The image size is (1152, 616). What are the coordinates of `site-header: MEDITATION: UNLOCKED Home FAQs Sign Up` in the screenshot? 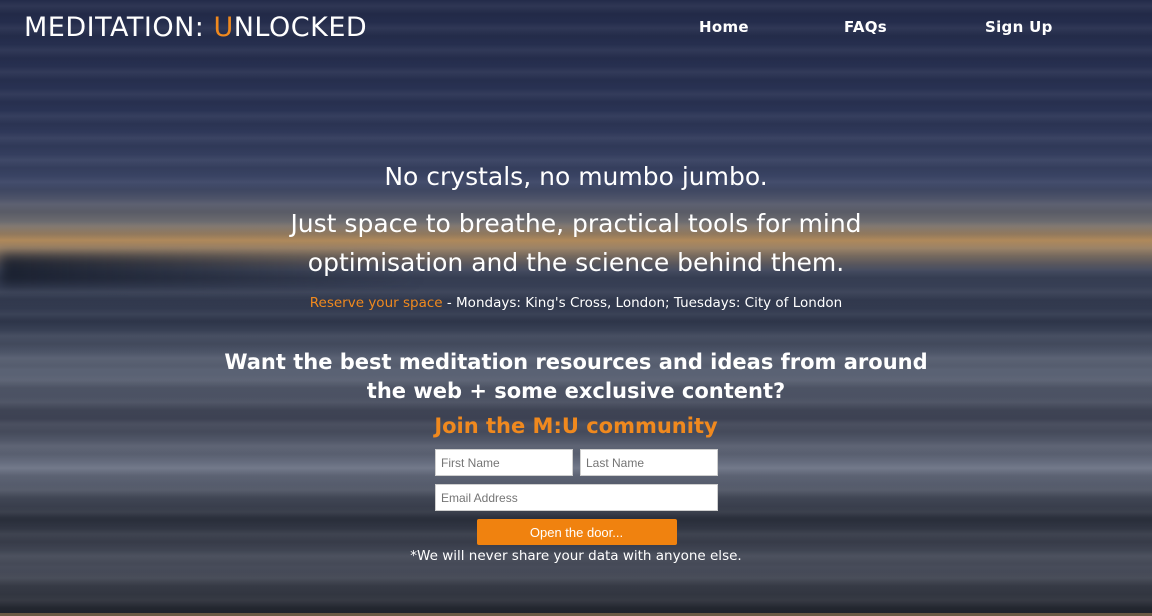 It's located at (576, 29).